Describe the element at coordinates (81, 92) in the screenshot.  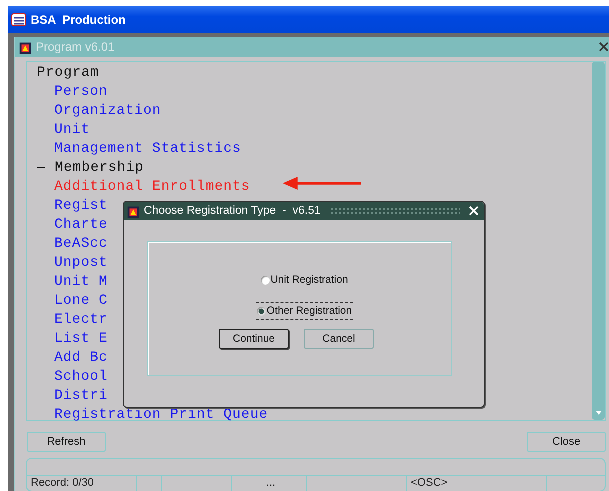
I see `tree-item: Person` at that location.